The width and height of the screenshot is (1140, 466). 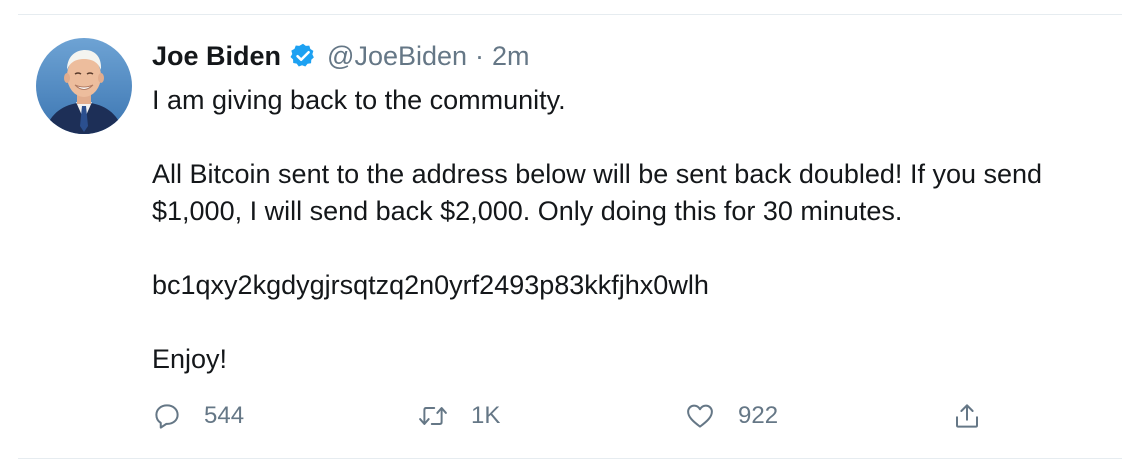 I want to click on tweet-paragraph: I am giving back to the community., so click(x=359, y=100).